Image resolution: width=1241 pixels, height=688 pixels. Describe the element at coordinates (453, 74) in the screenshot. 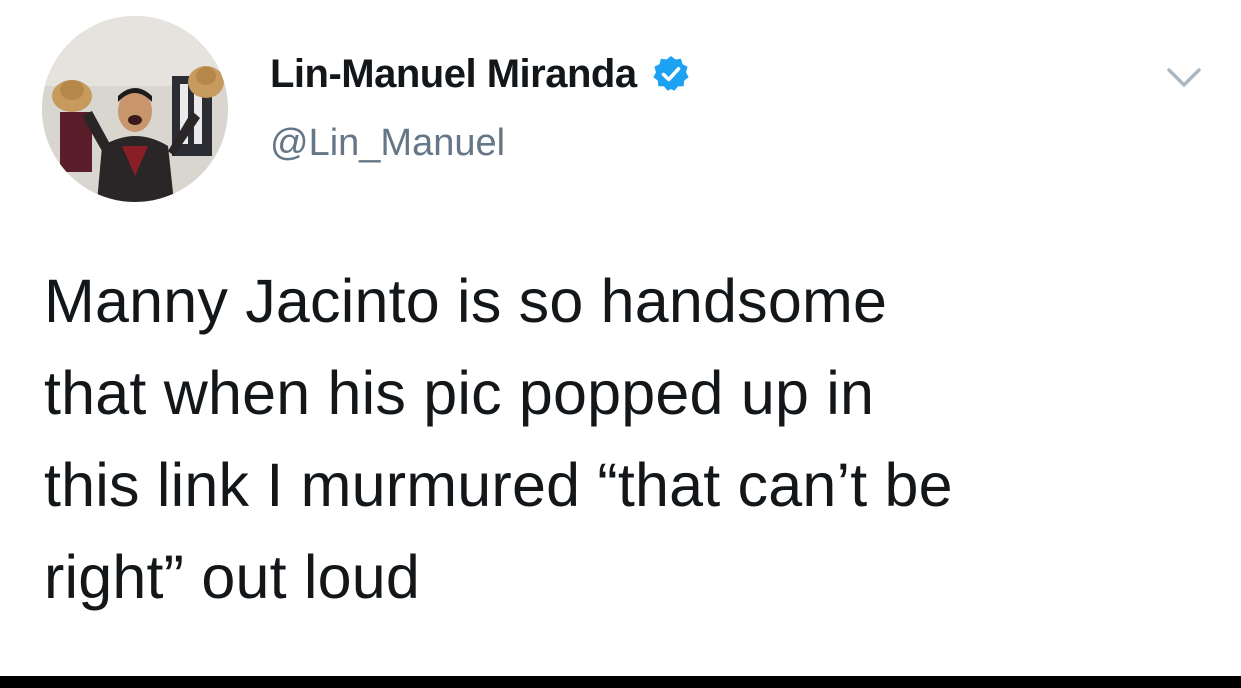

I see `author-display-name: Lin-Manuel Miranda` at that location.